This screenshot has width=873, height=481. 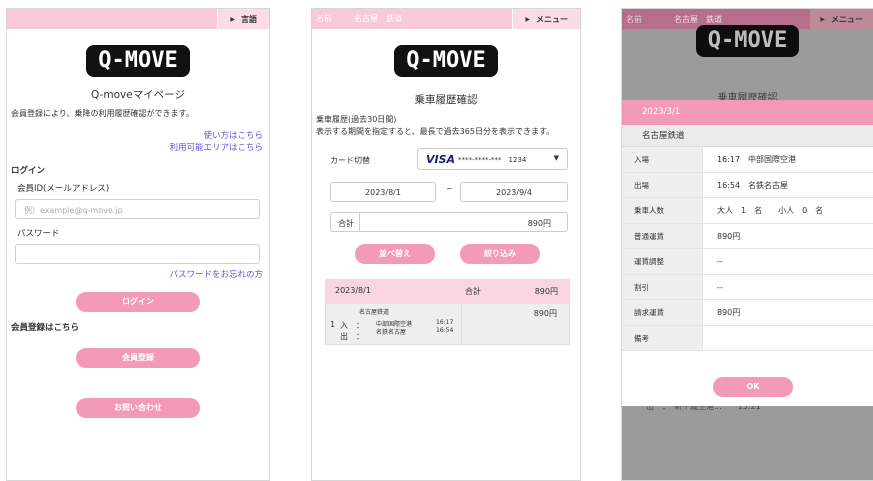 What do you see at coordinates (352, 336) in the screenshot?
I see `history-out-label: 出 ：` at bounding box center [352, 336].